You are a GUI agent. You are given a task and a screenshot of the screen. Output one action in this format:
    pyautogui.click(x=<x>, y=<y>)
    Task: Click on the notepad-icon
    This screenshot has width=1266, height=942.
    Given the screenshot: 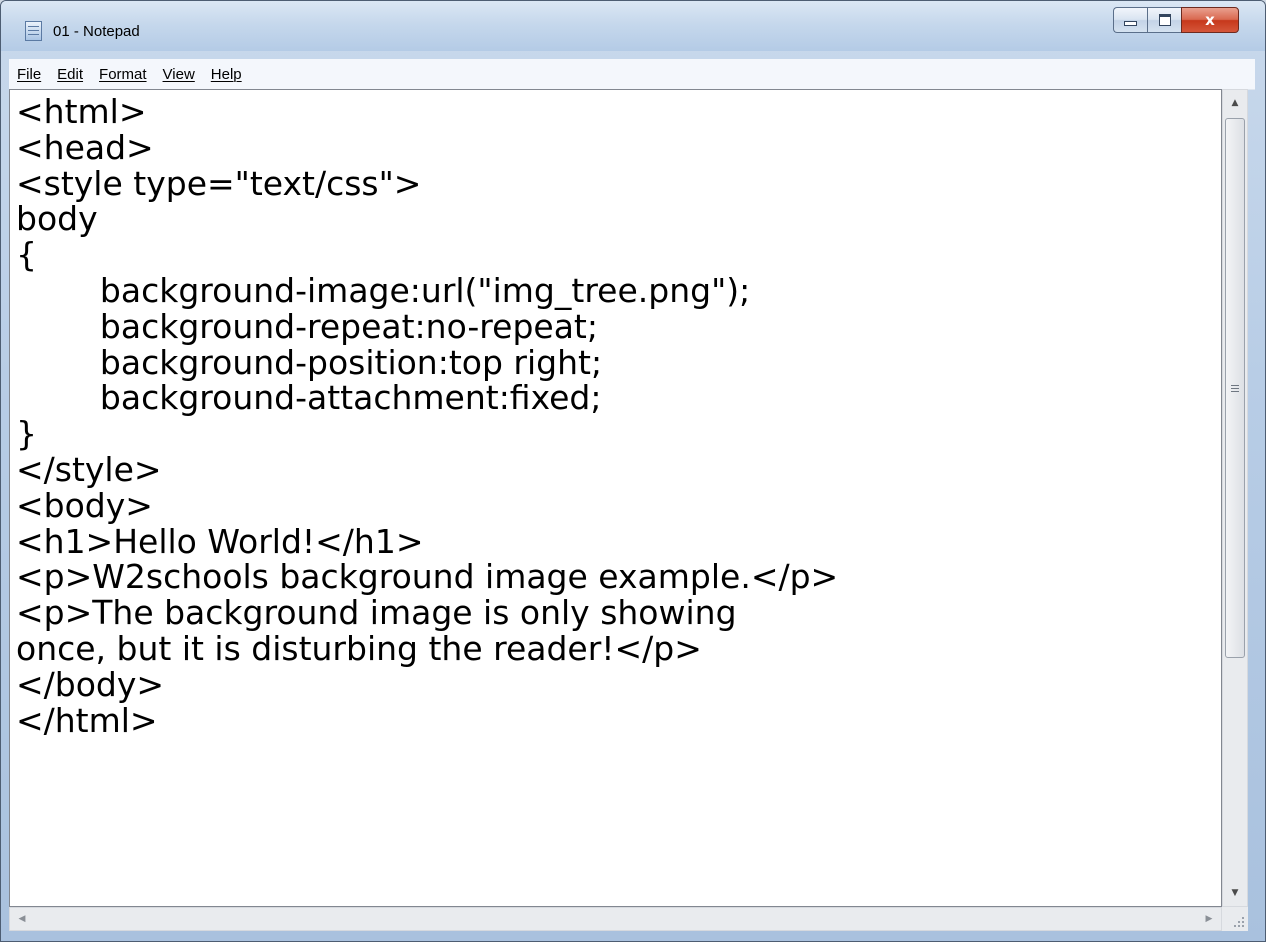 What is the action you would take?
    pyautogui.click(x=33, y=31)
    